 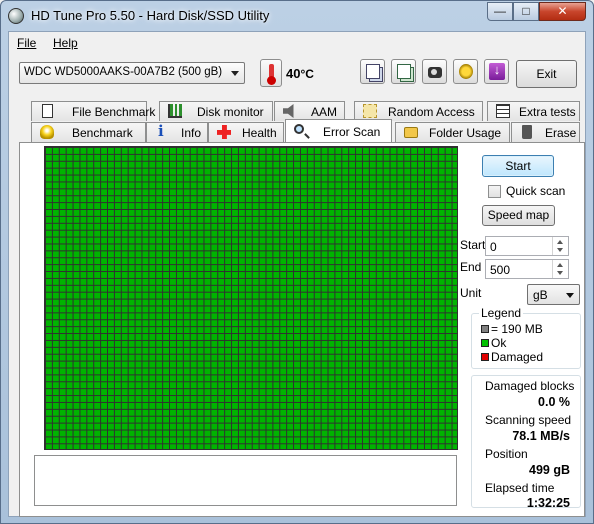 What do you see at coordinates (259, 133) in the screenshot?
I see `tab-label: Health` at bounding box center [259, 133].